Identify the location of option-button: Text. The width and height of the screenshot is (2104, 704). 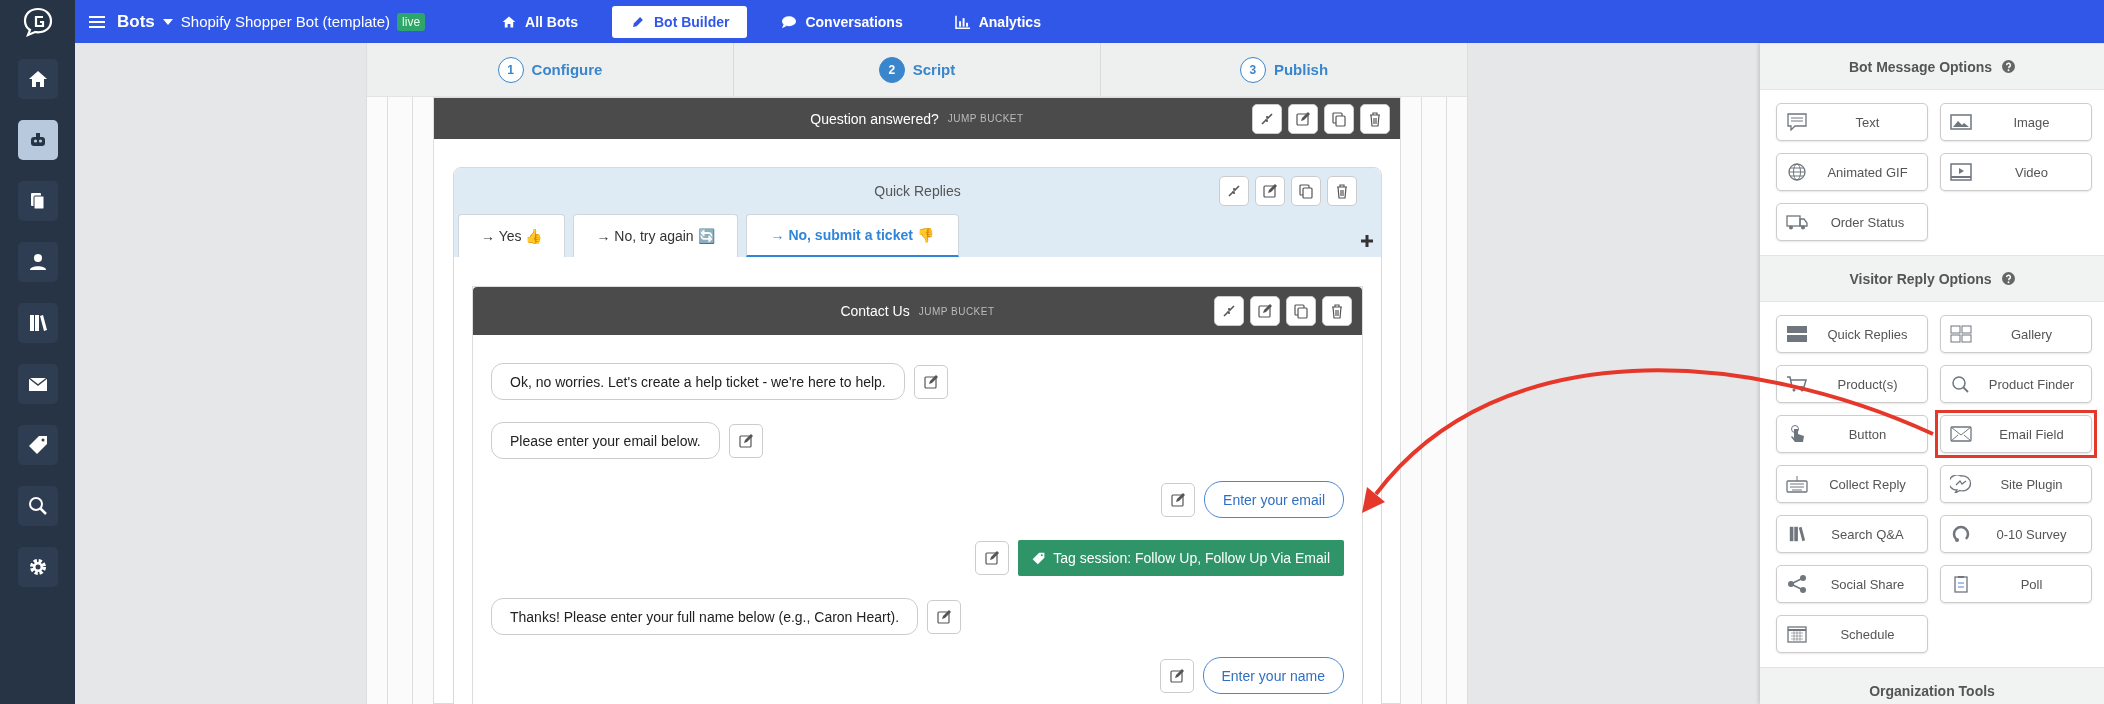
(1852, 122).